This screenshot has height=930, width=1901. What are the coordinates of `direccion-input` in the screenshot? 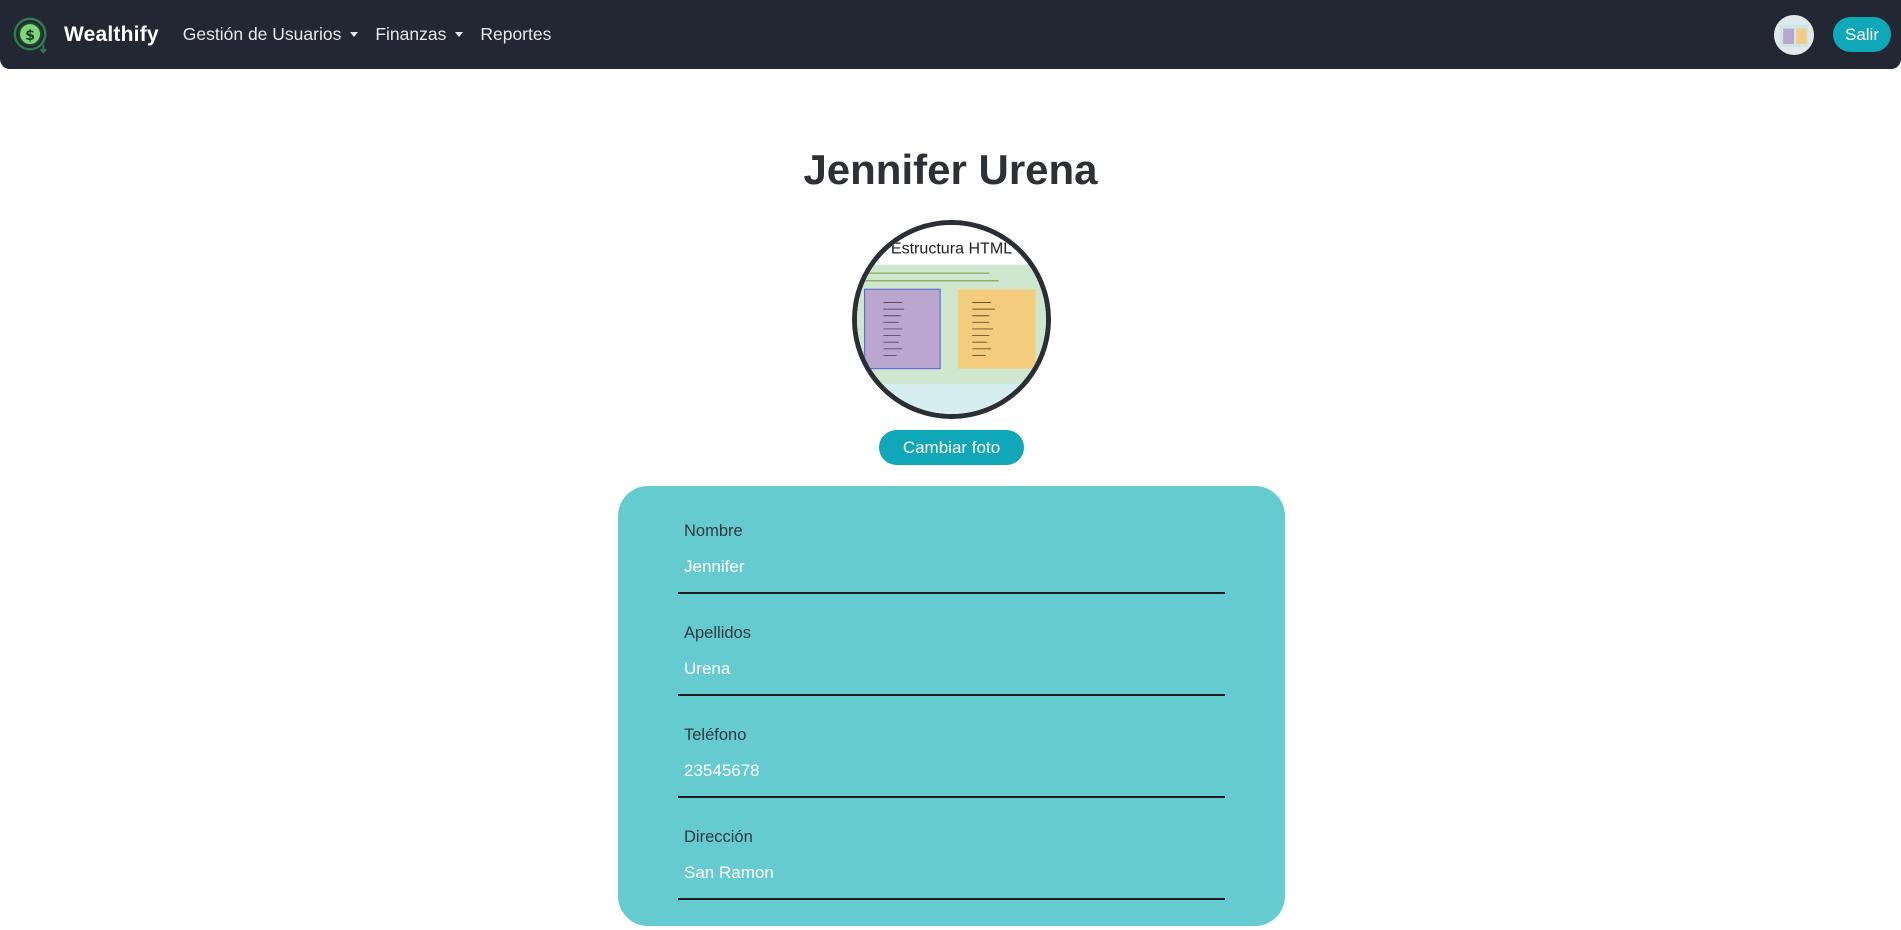 It's located at (951, 879).